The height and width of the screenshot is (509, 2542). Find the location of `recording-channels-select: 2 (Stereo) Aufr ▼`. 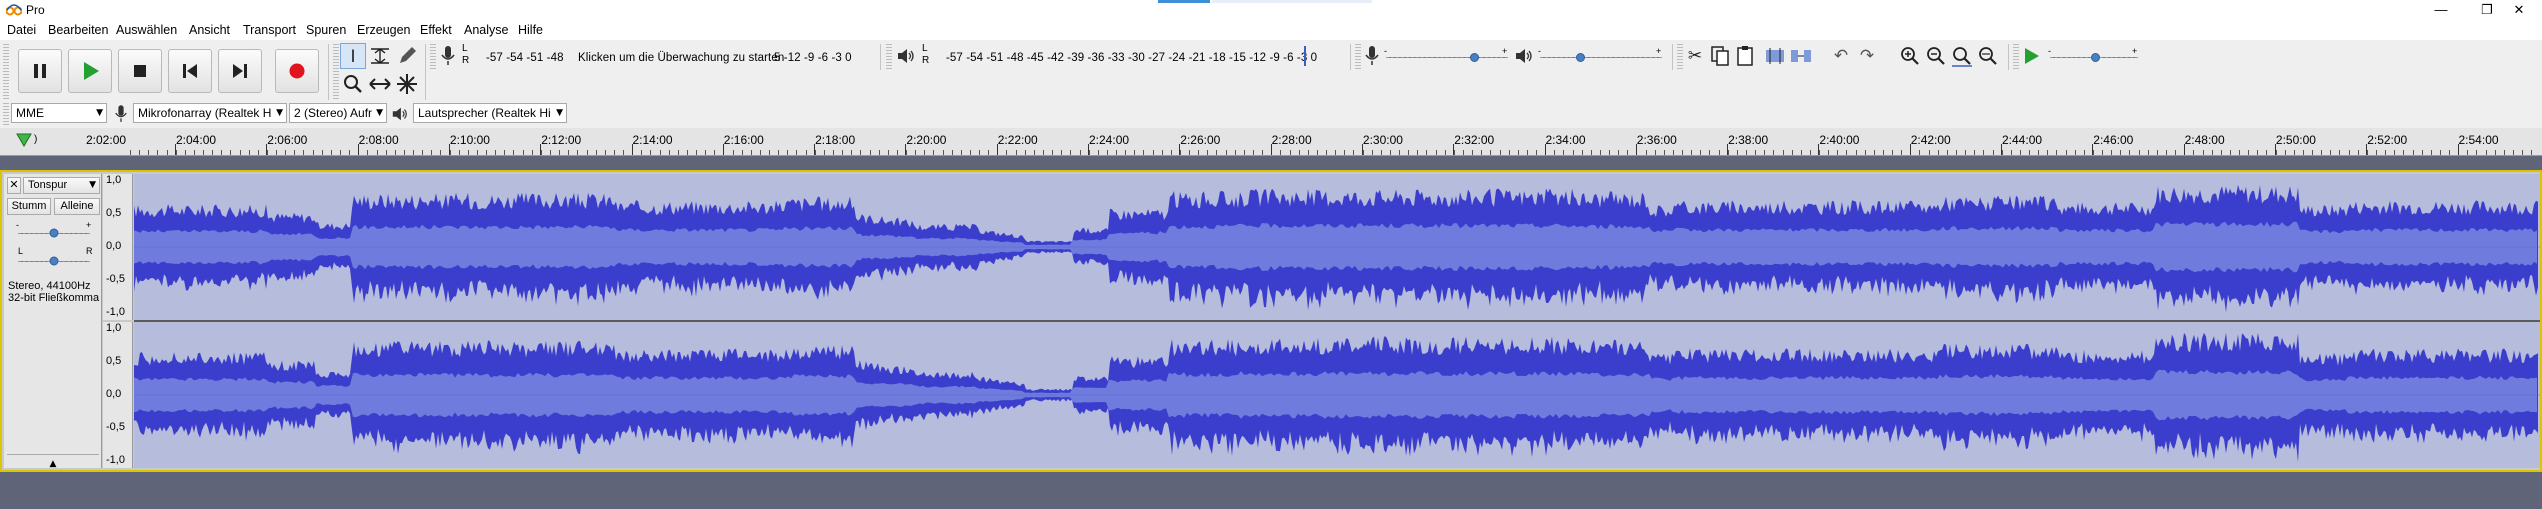

recording-channels-select: 2 (Stereo) Aufr ▼ is located at coordinates (338, 113).